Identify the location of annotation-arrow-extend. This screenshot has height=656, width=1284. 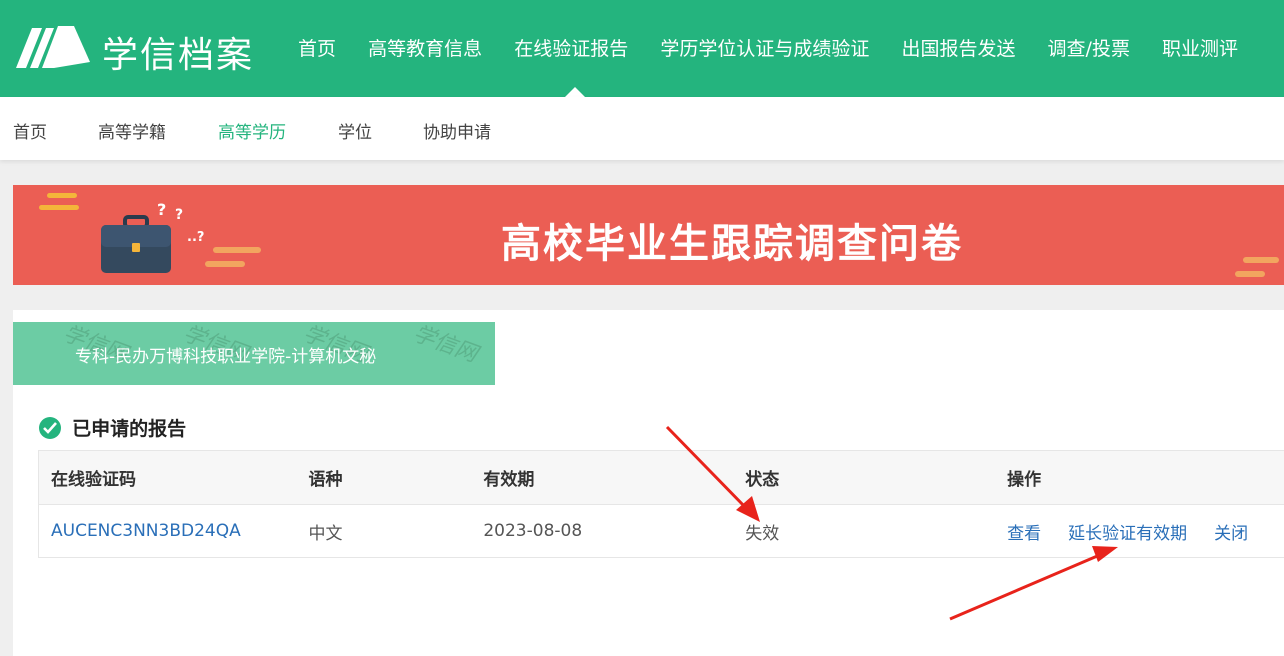
(1033, 583).